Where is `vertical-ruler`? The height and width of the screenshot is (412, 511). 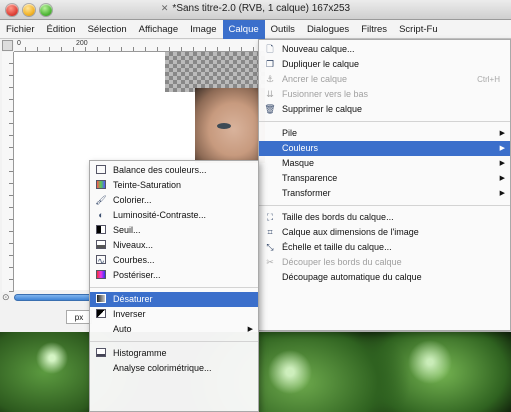
vertical-ruler is located at coordinates (8, 172).